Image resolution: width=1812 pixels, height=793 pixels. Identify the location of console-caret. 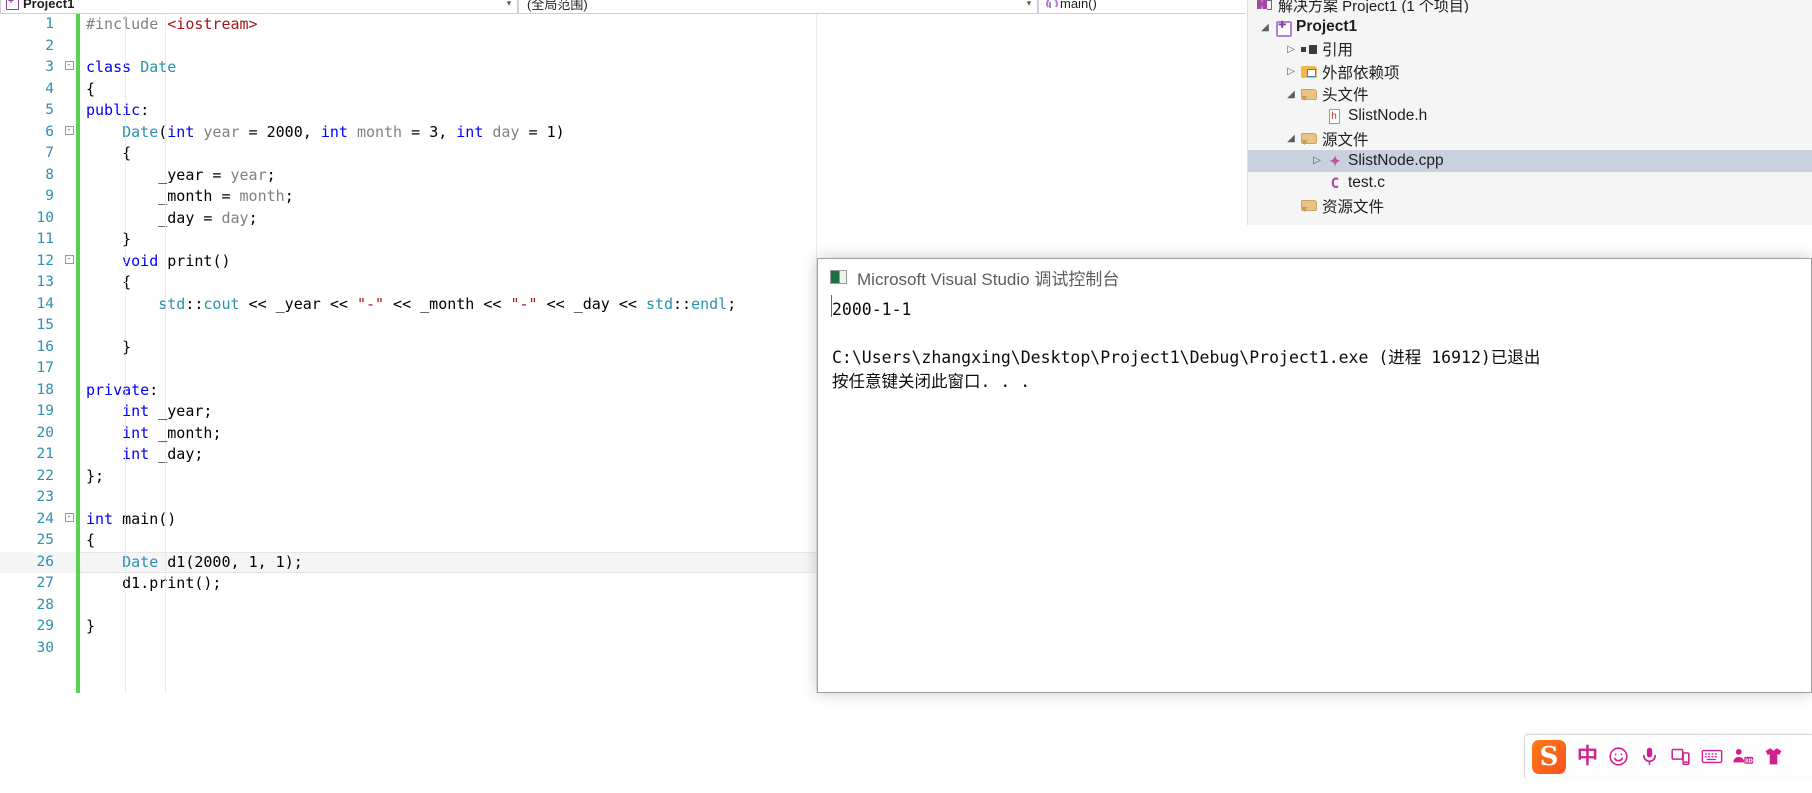
(831, 306).